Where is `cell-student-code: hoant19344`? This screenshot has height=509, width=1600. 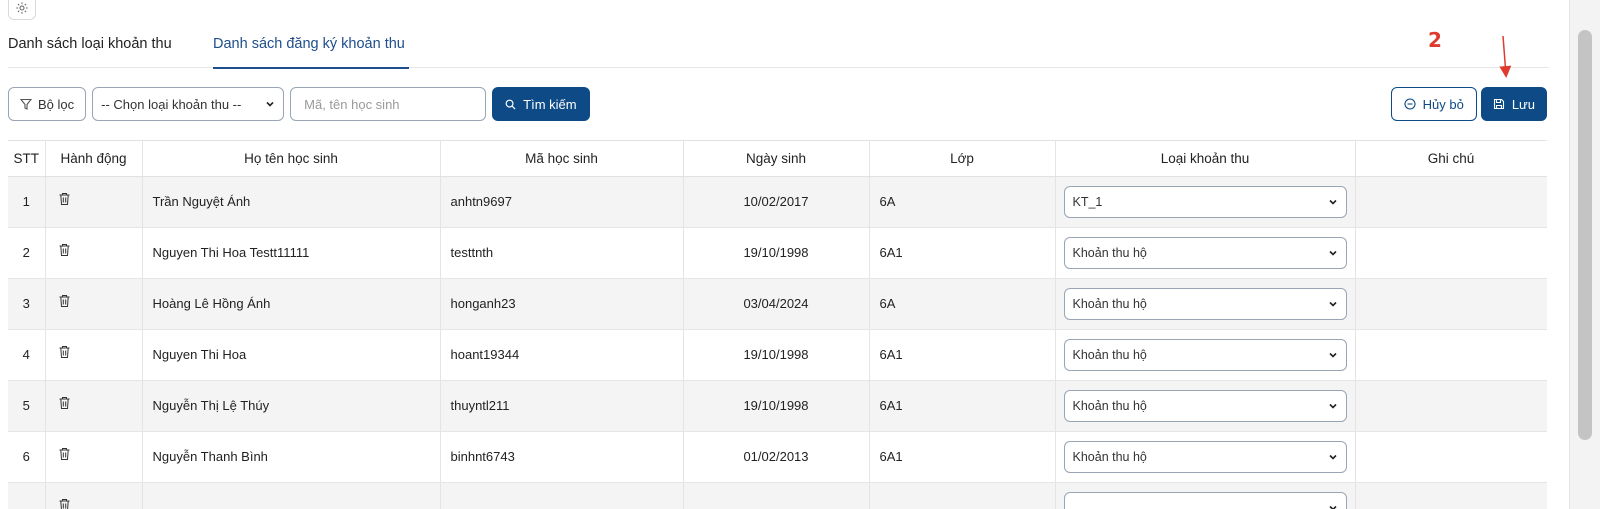
cell-student-code: hoant19344 is located at coordinates (562, 355).